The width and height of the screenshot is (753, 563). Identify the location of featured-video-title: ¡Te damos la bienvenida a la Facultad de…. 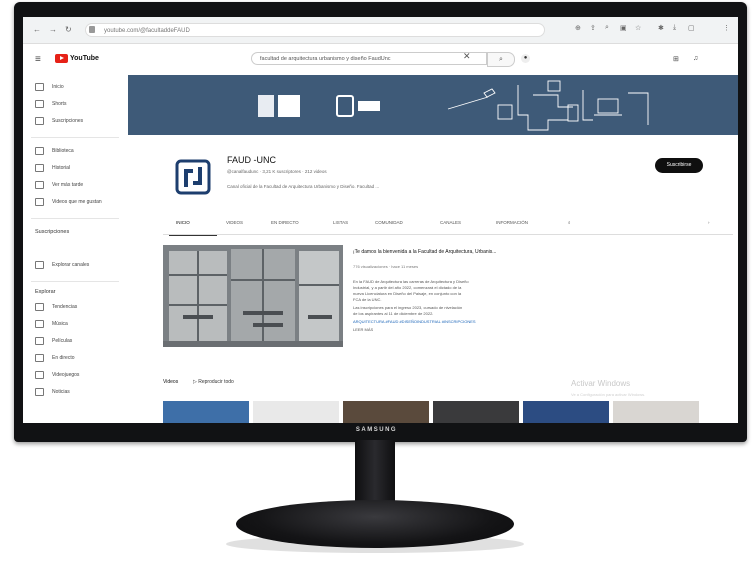
(424, 252).